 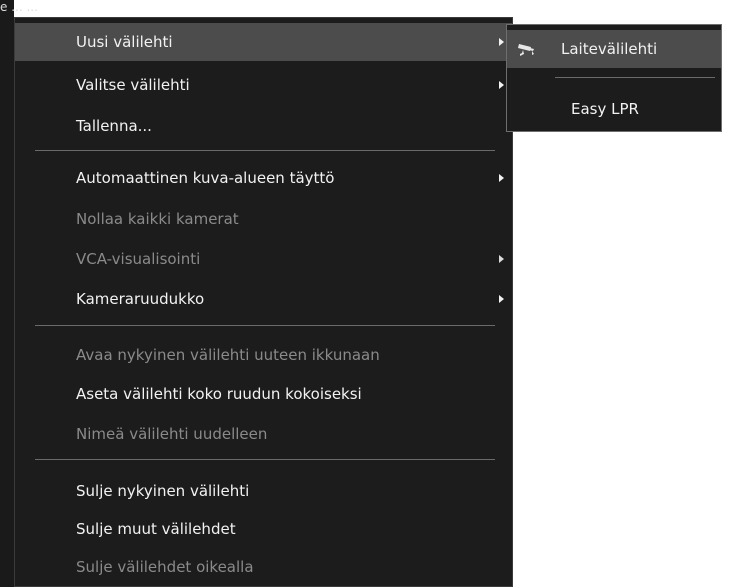 What do you see at coordinates (526, 50) in the screenshot?
I see `security-camera-icon` at bounding box center [526, 50].